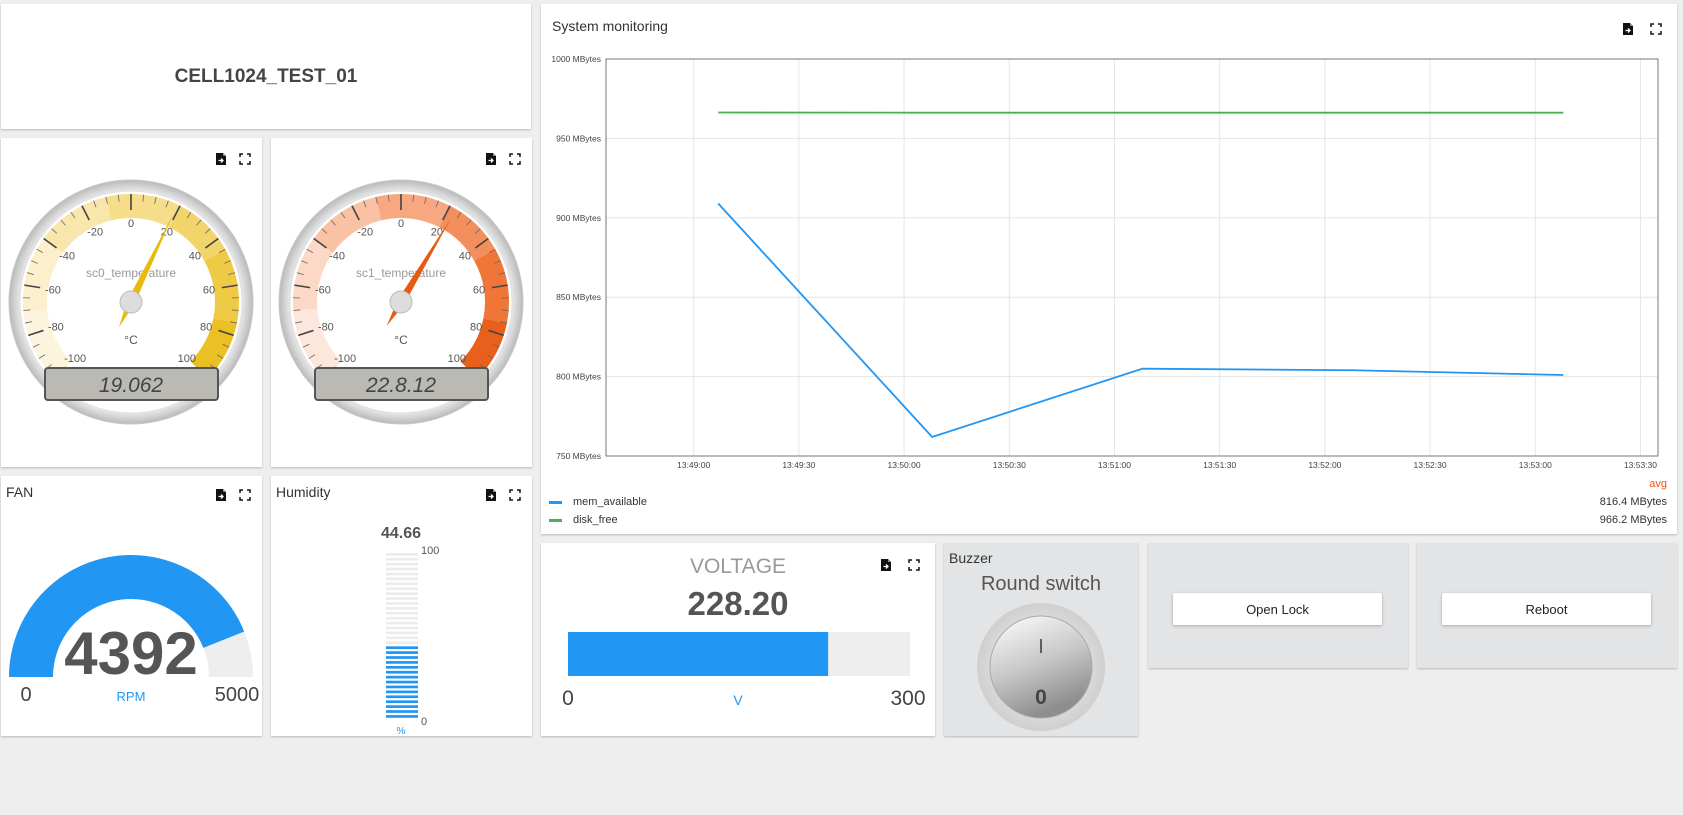 Image resolution: width=1683 pixels, height=815 pixels. I want to click on fan-unit: RPM, so click(131, 696).